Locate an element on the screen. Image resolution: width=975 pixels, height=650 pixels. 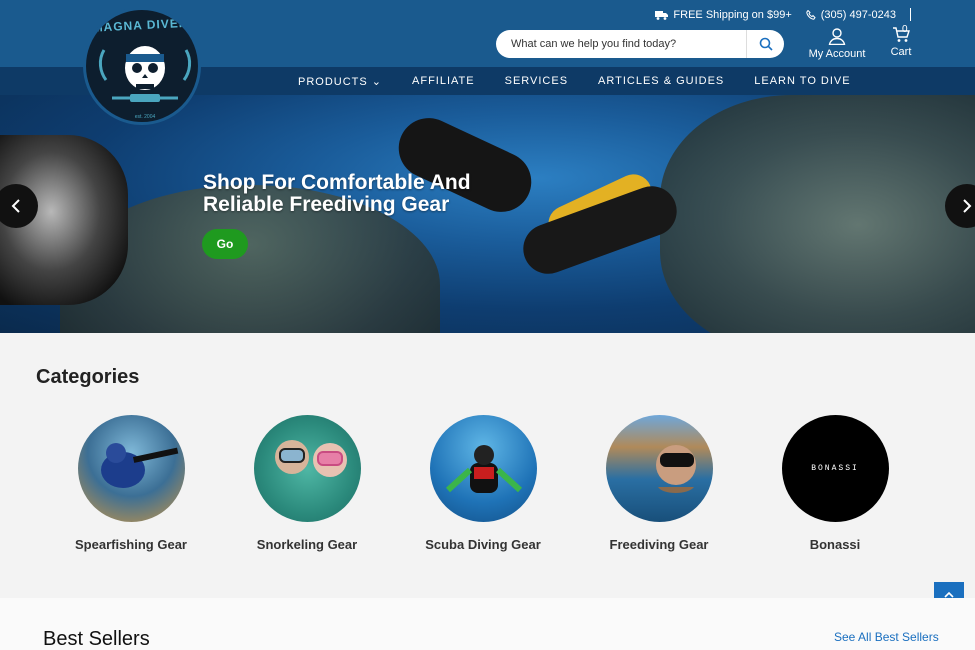
snorkeling-photo is located at coordinates (307, 468).